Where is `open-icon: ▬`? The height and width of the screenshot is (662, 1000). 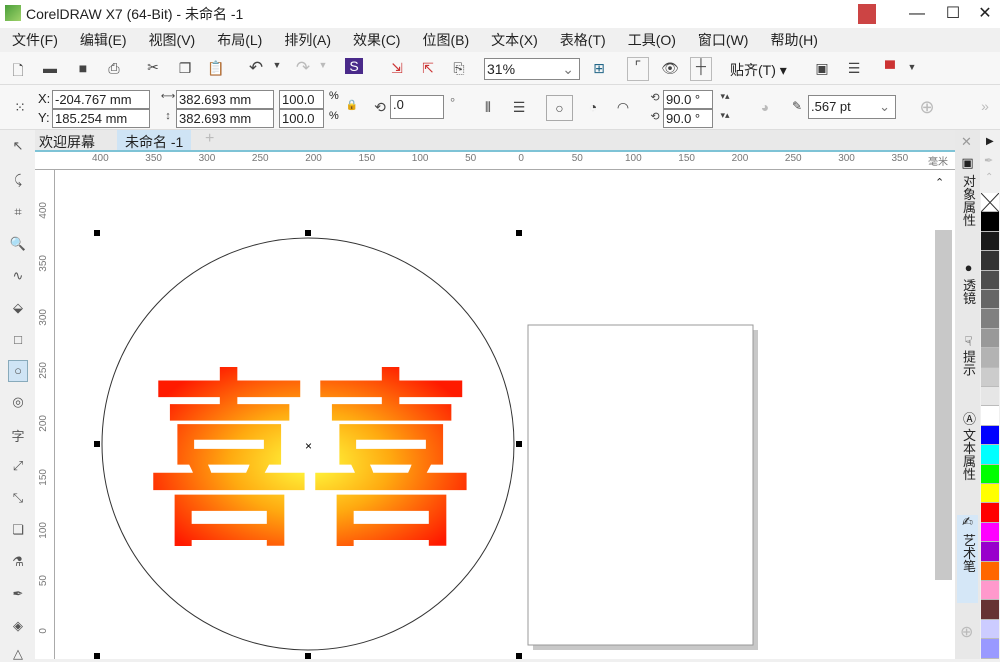
open-icon: ▬ is located at coordinates (50, 68).